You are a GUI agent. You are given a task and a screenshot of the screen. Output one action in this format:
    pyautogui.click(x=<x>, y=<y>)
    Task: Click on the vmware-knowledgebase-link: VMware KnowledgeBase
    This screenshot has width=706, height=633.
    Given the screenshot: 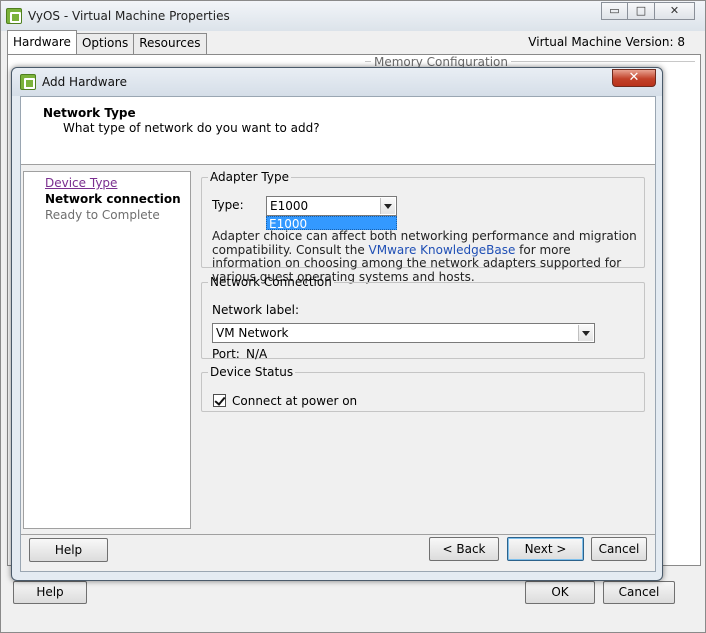 What is the action you would take?
    pyautogui.click(x=442, y=250)
    